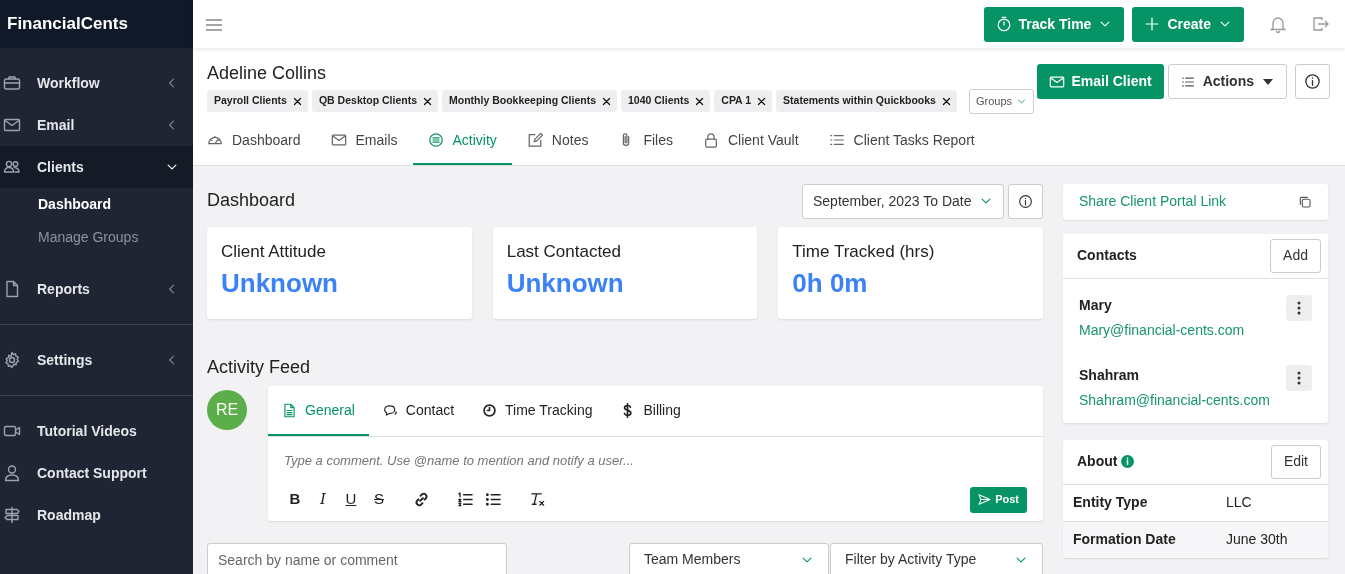 Image resolution: width=1345 pixels, height=574 pixels. What do you see at coordinates (1239, 502) in the screenshot?
I see `field-value: LLC` at bounding box center [1239, 502].